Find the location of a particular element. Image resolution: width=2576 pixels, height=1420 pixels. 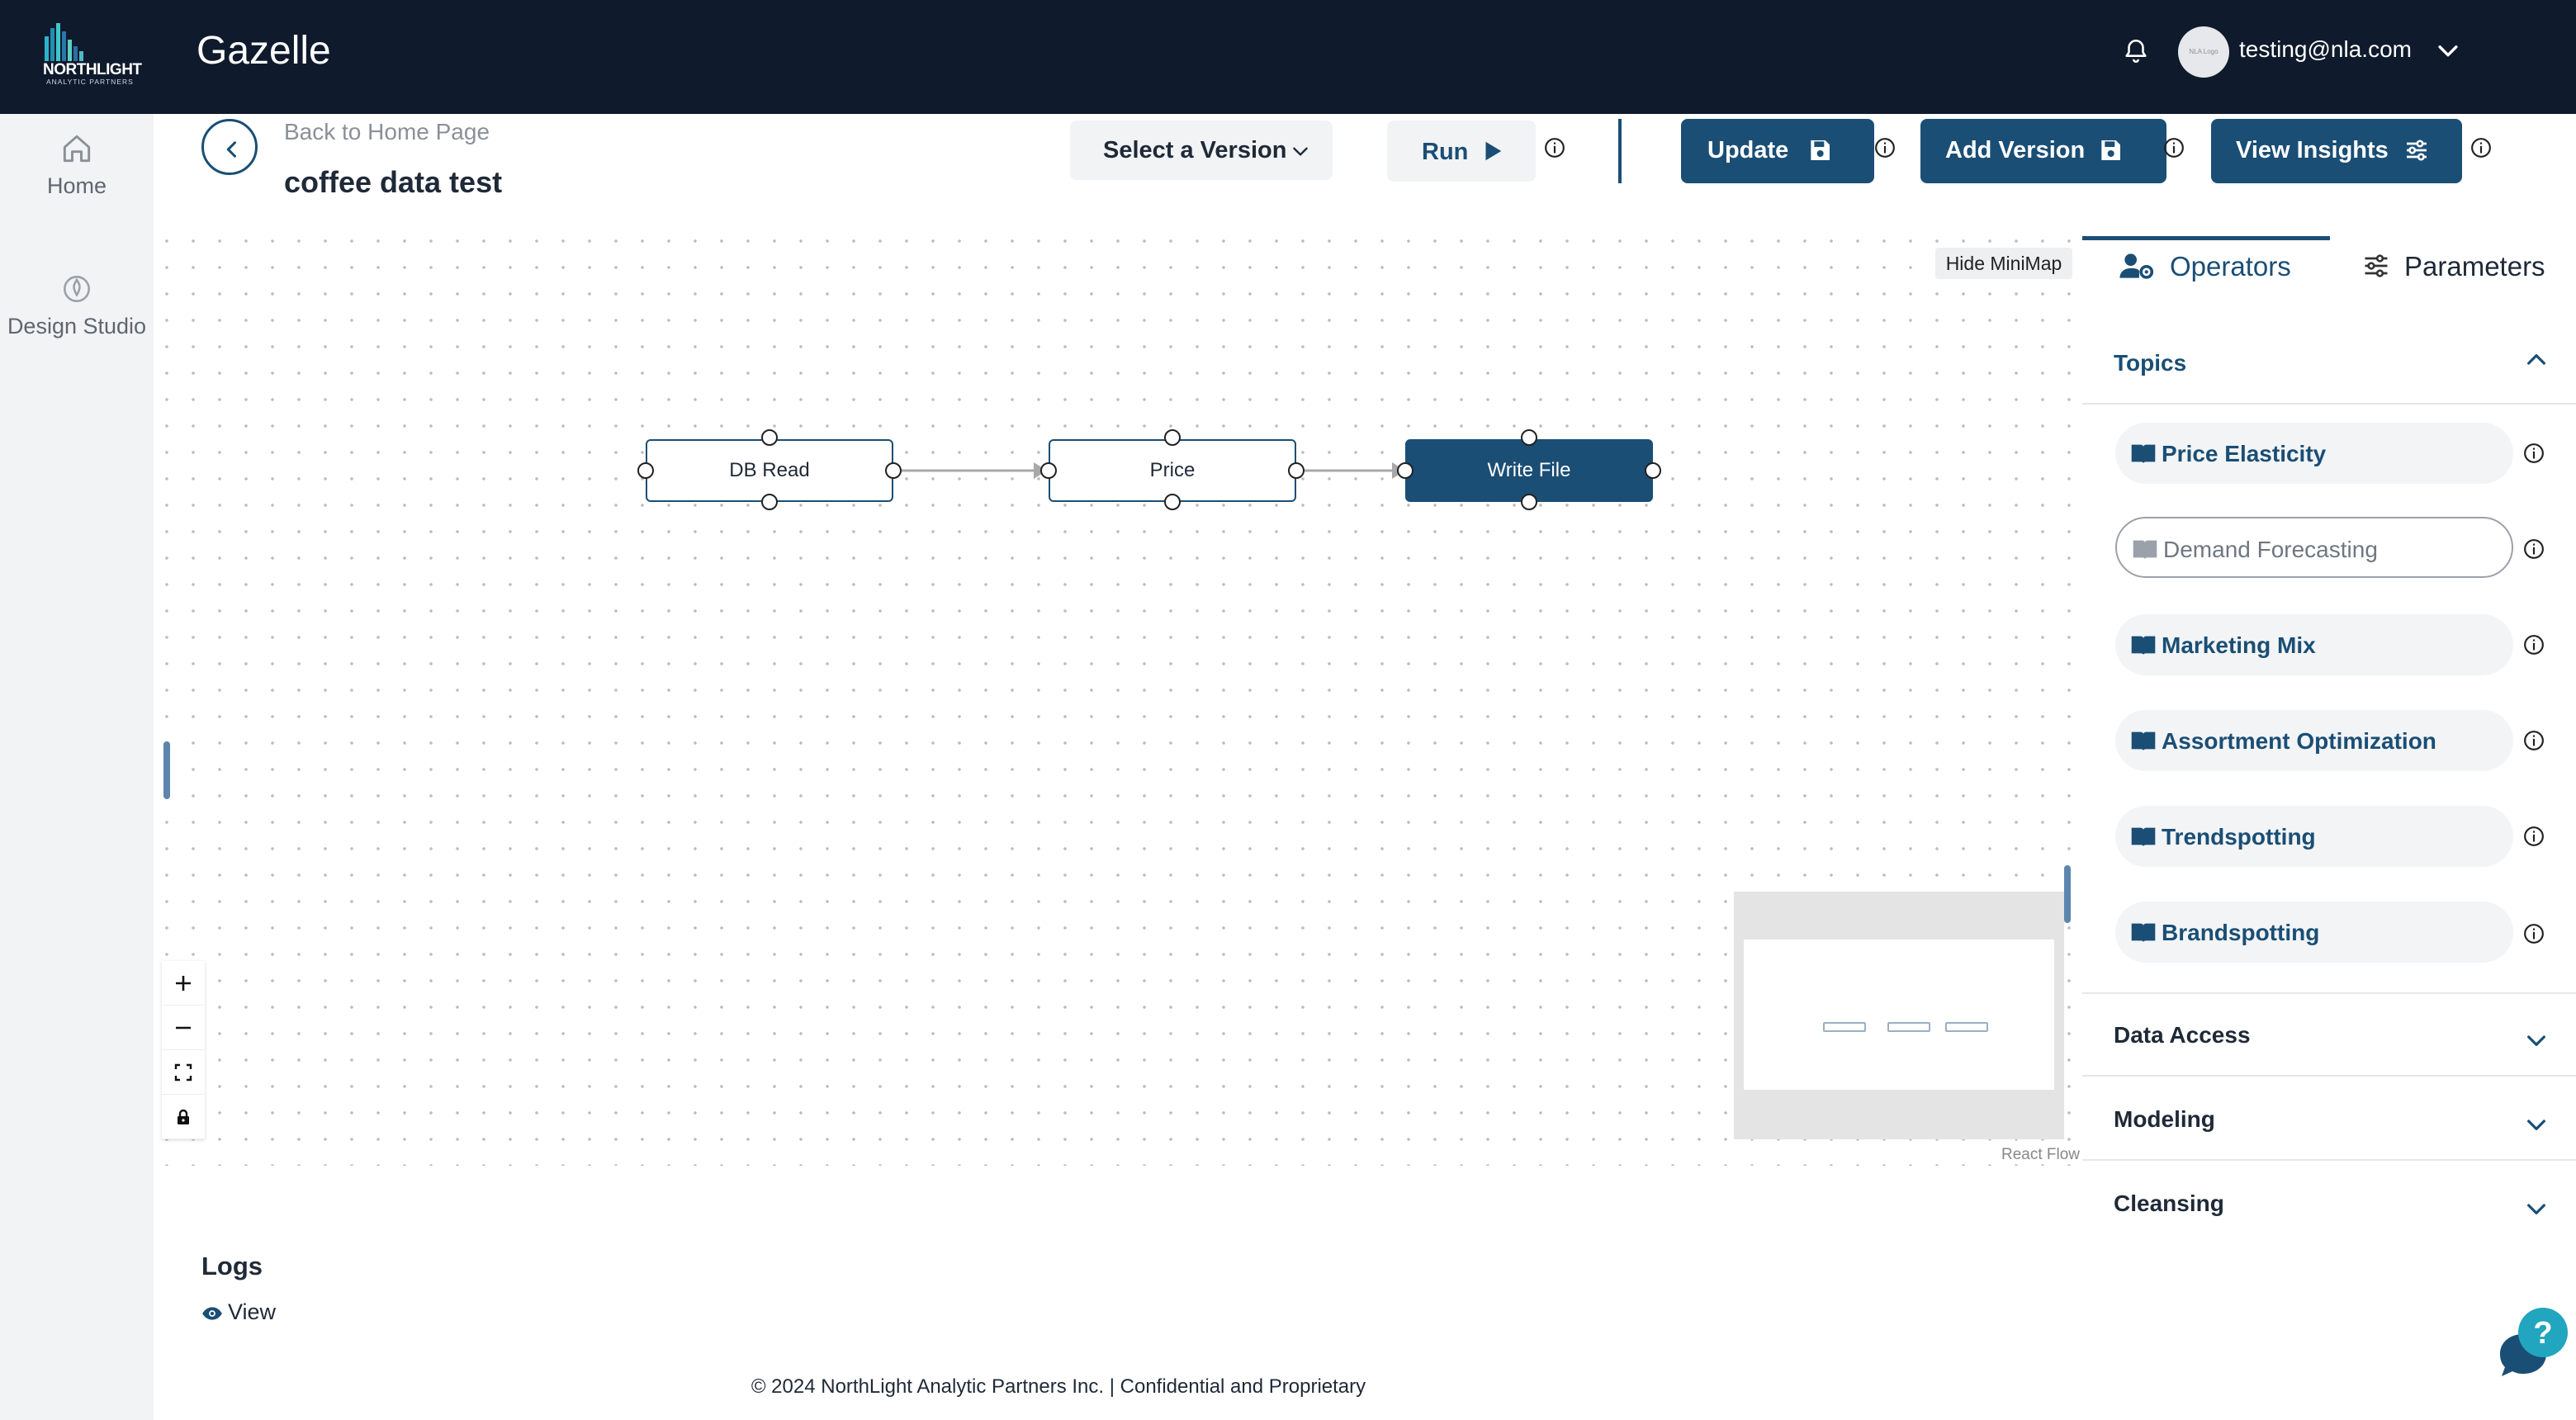

chevron-up-icon is located at coordinates (2536, 359).